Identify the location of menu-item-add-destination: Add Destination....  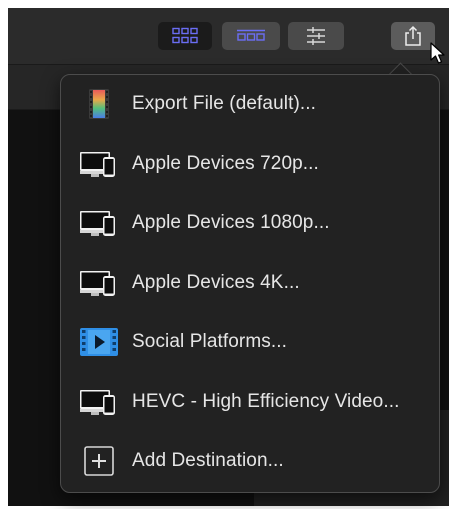
(250, 461).